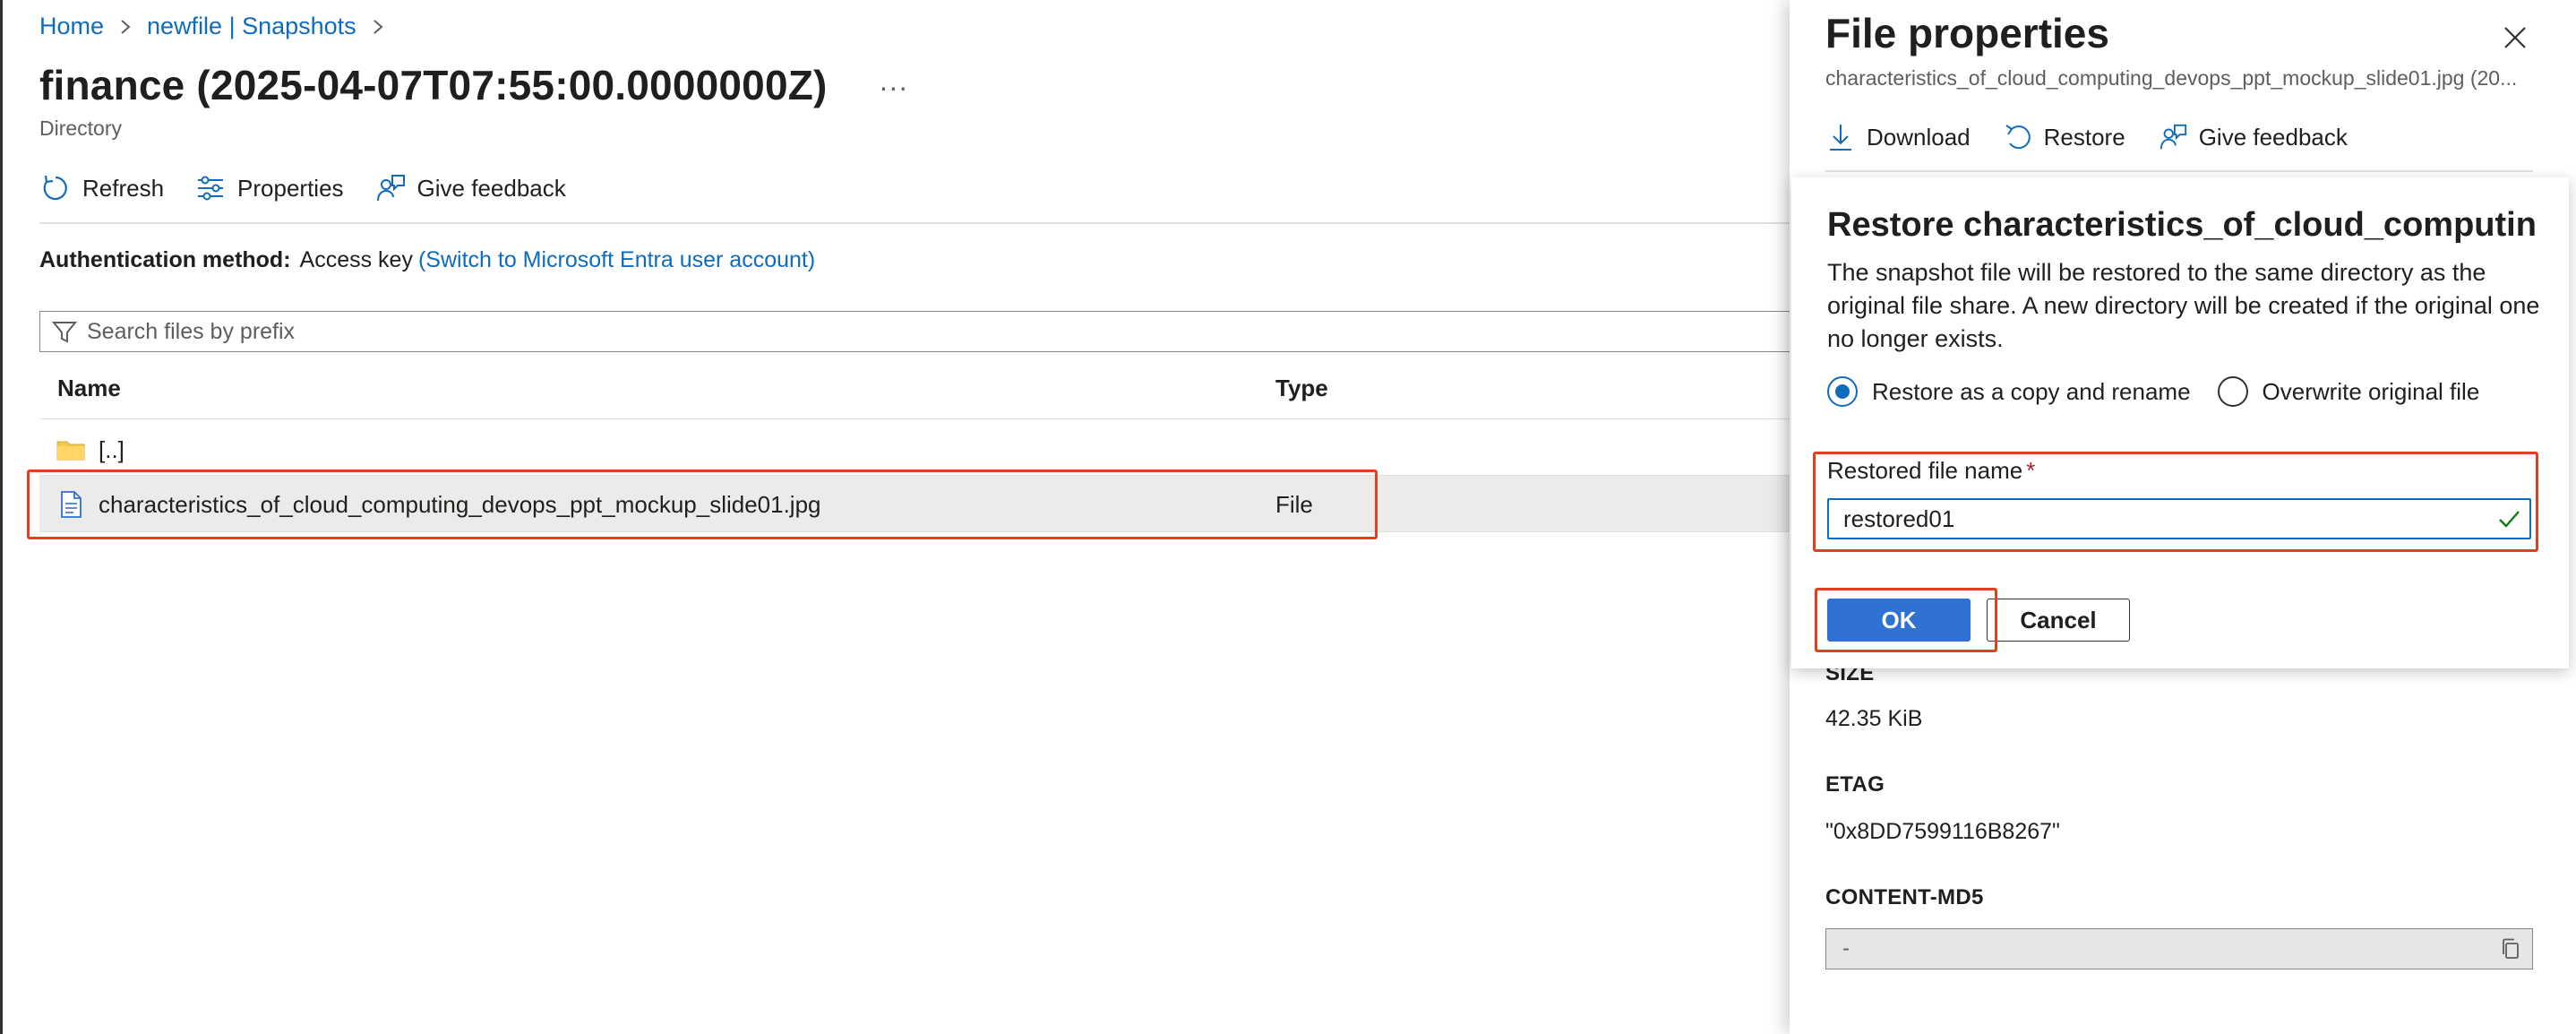 This screenshot has height=1034, width=2576. I want to click on filter-icon, so click(64, 332).